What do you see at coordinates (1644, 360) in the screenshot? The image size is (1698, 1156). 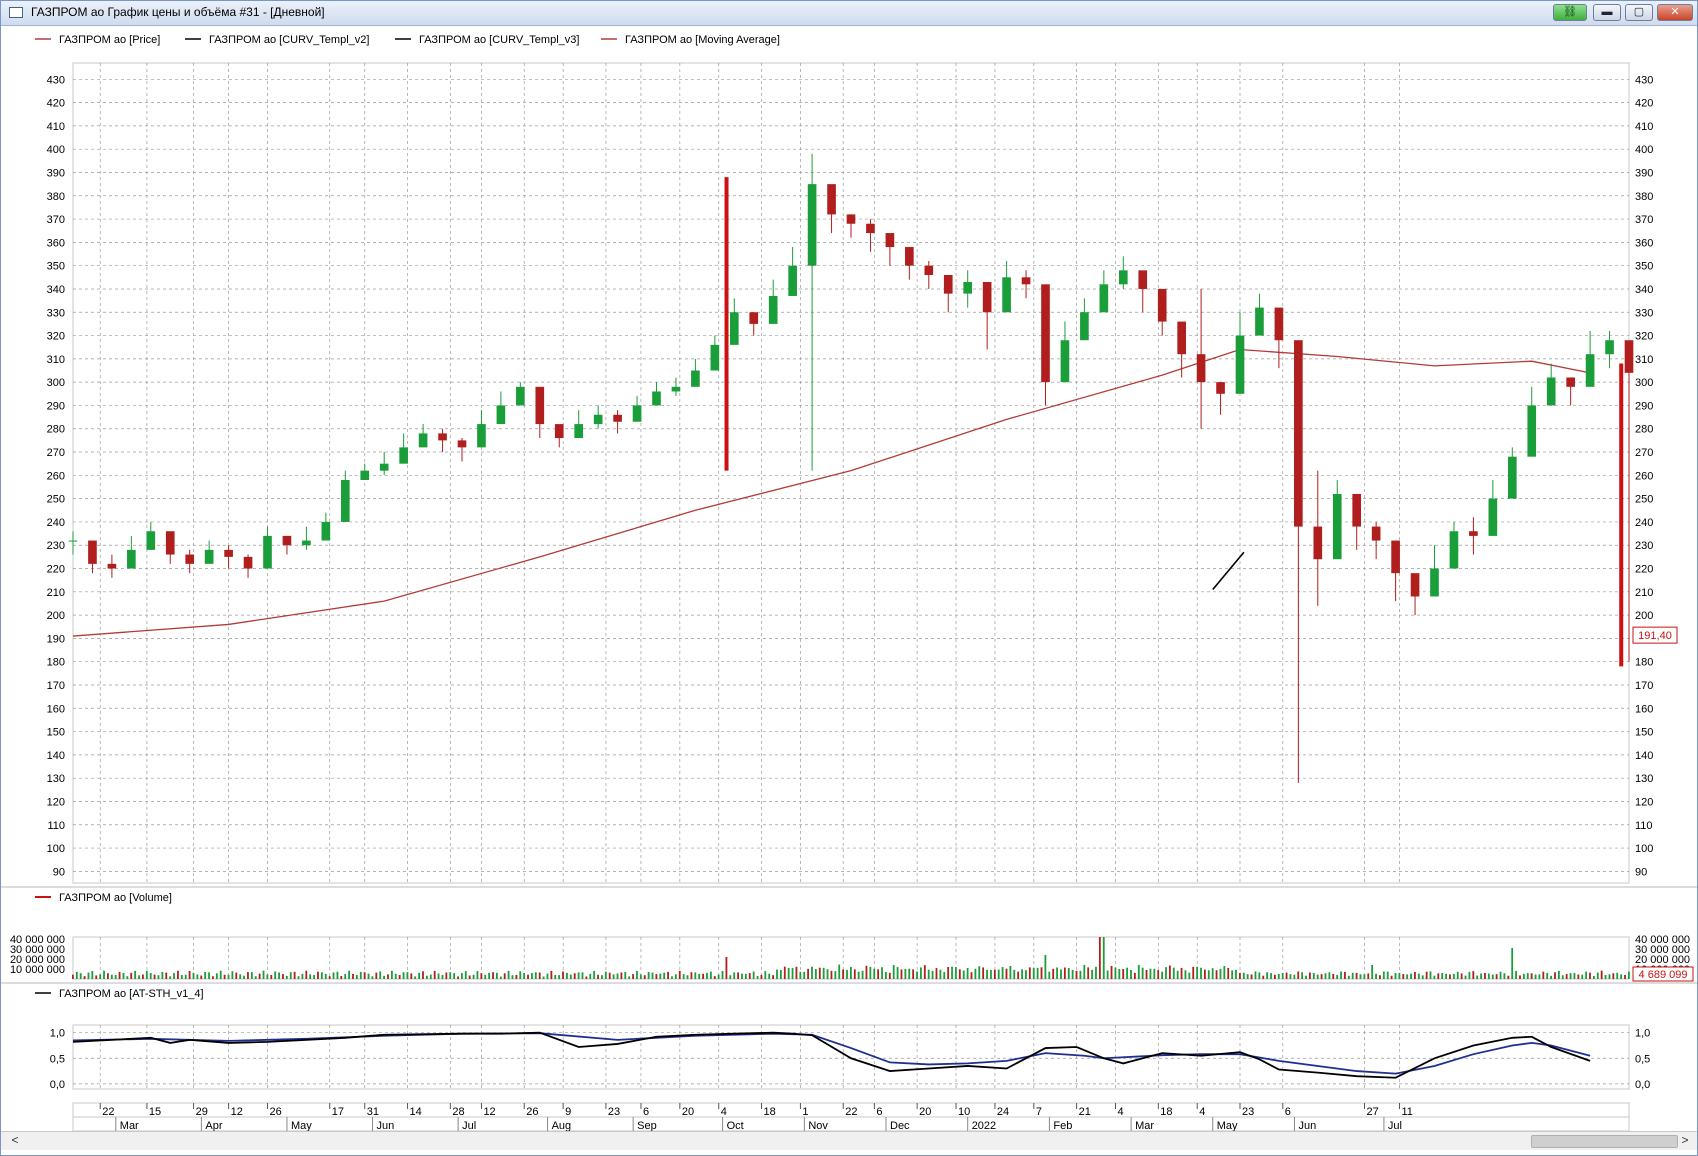 I see `price-tick-right: 310` at bounding box center [1644, 360].